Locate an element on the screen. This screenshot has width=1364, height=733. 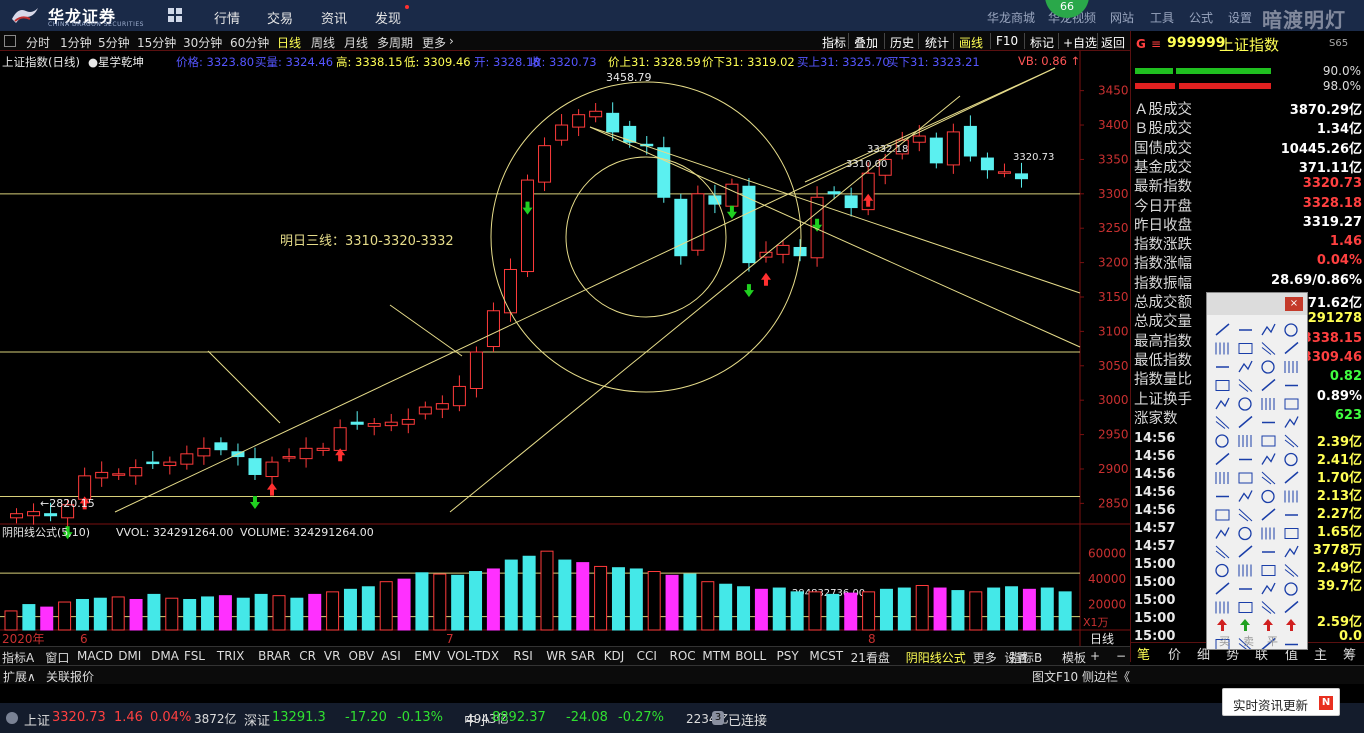
period-fenshi: 分时 is located at coordinates (38, 42).